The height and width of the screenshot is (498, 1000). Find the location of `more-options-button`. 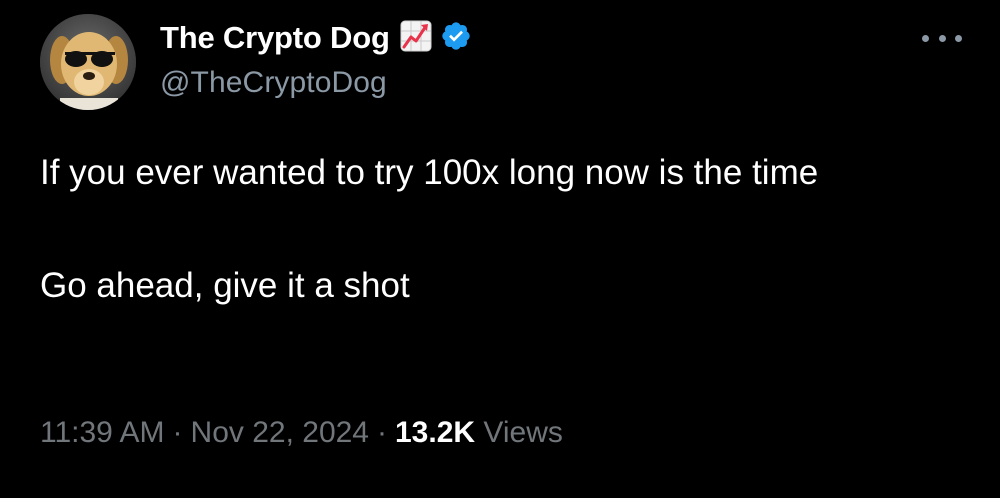

more-options-button is located at coordinates (942, 38).